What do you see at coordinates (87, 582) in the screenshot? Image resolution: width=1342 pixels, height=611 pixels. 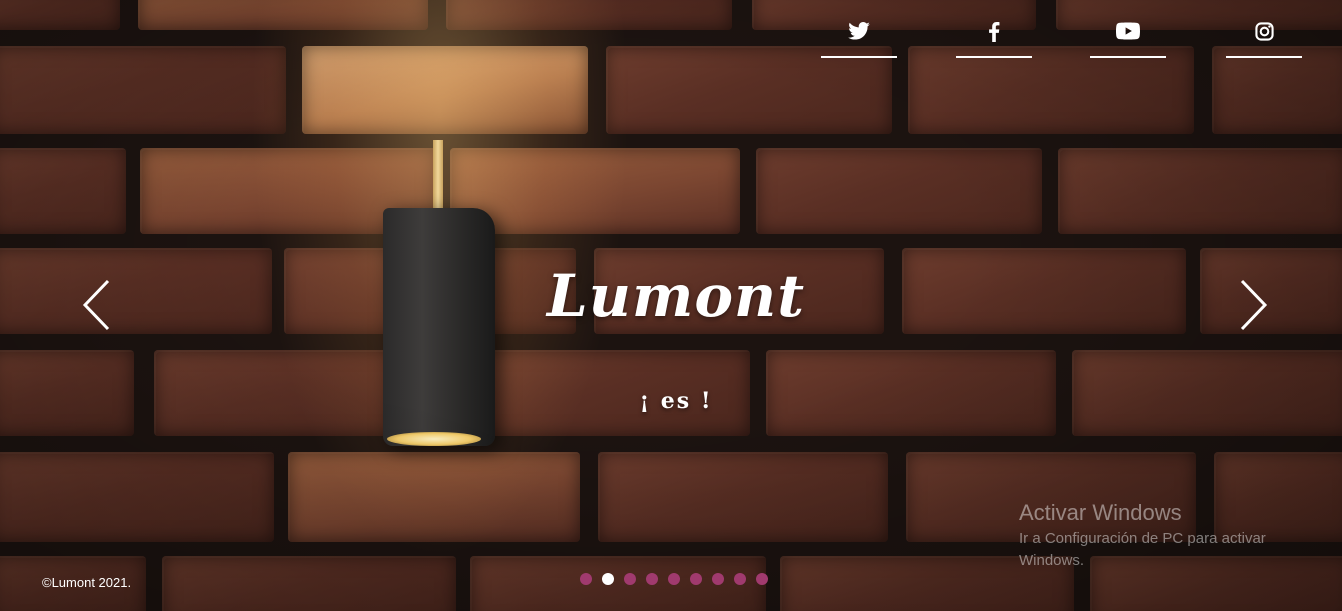 I see `copyright-text: ©Lumont 2021.` at bounding box center [87, 582].